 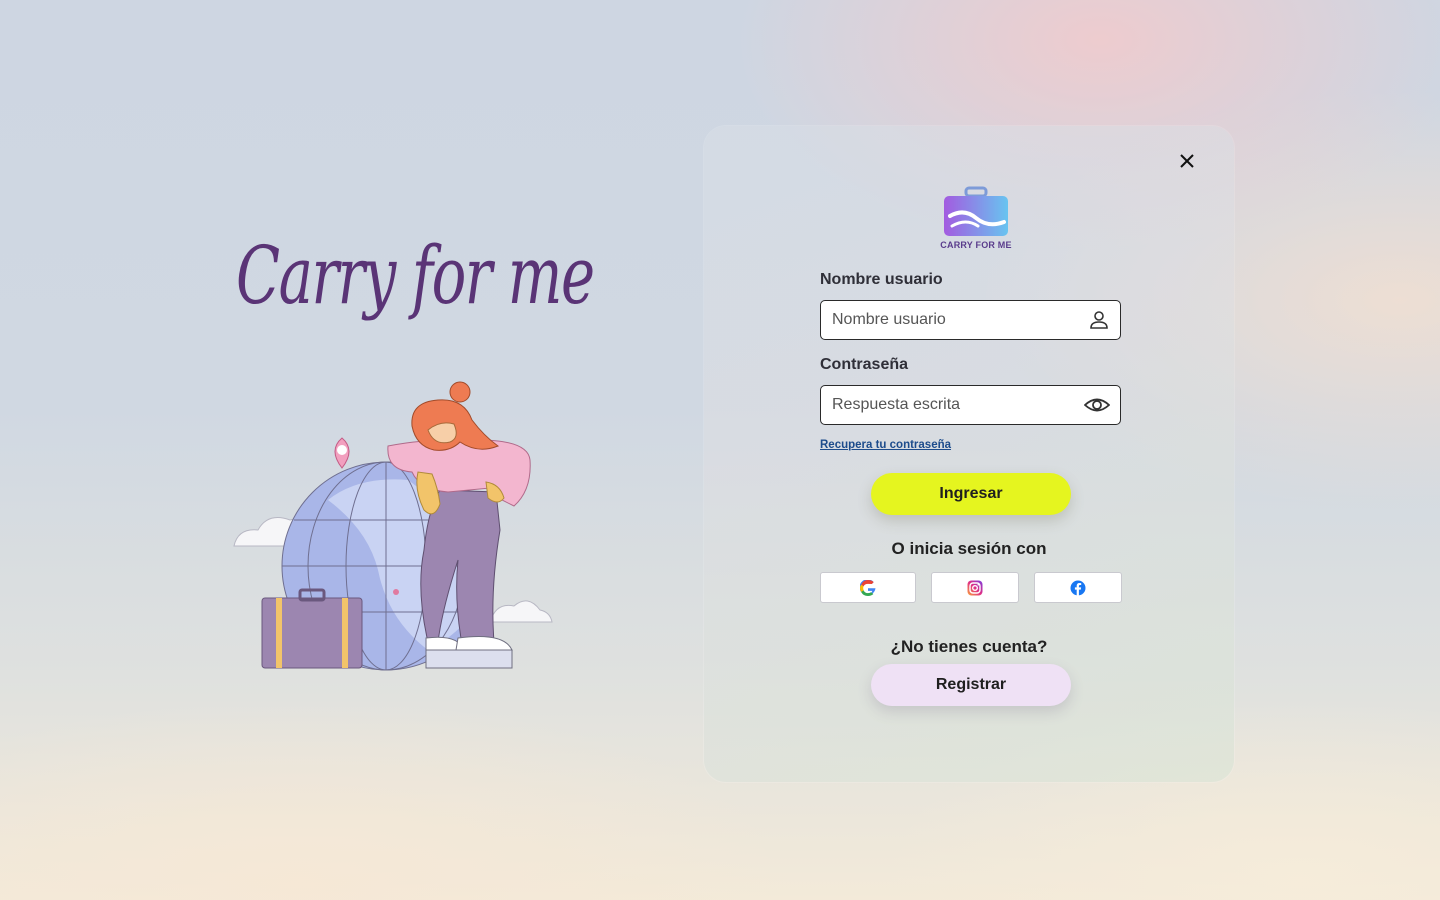 What do you see at coordinates (1097, 405) in the screenshot?
I see `eye-icon` at bounding box center [1097, 405].